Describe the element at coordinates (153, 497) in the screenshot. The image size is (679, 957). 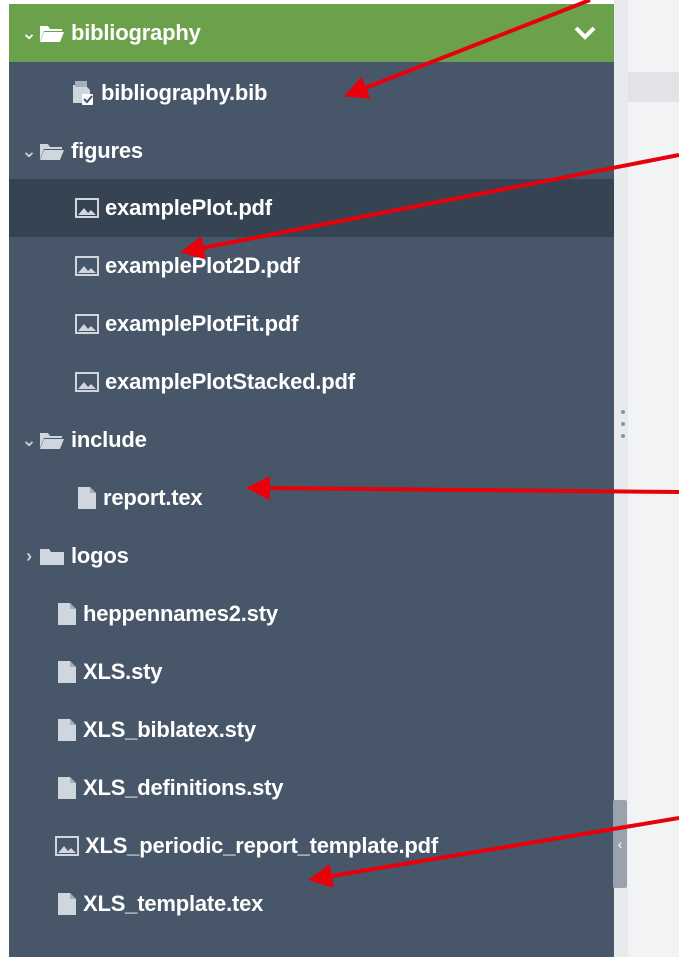
I see `tree-row-label: report.tex` at that location.